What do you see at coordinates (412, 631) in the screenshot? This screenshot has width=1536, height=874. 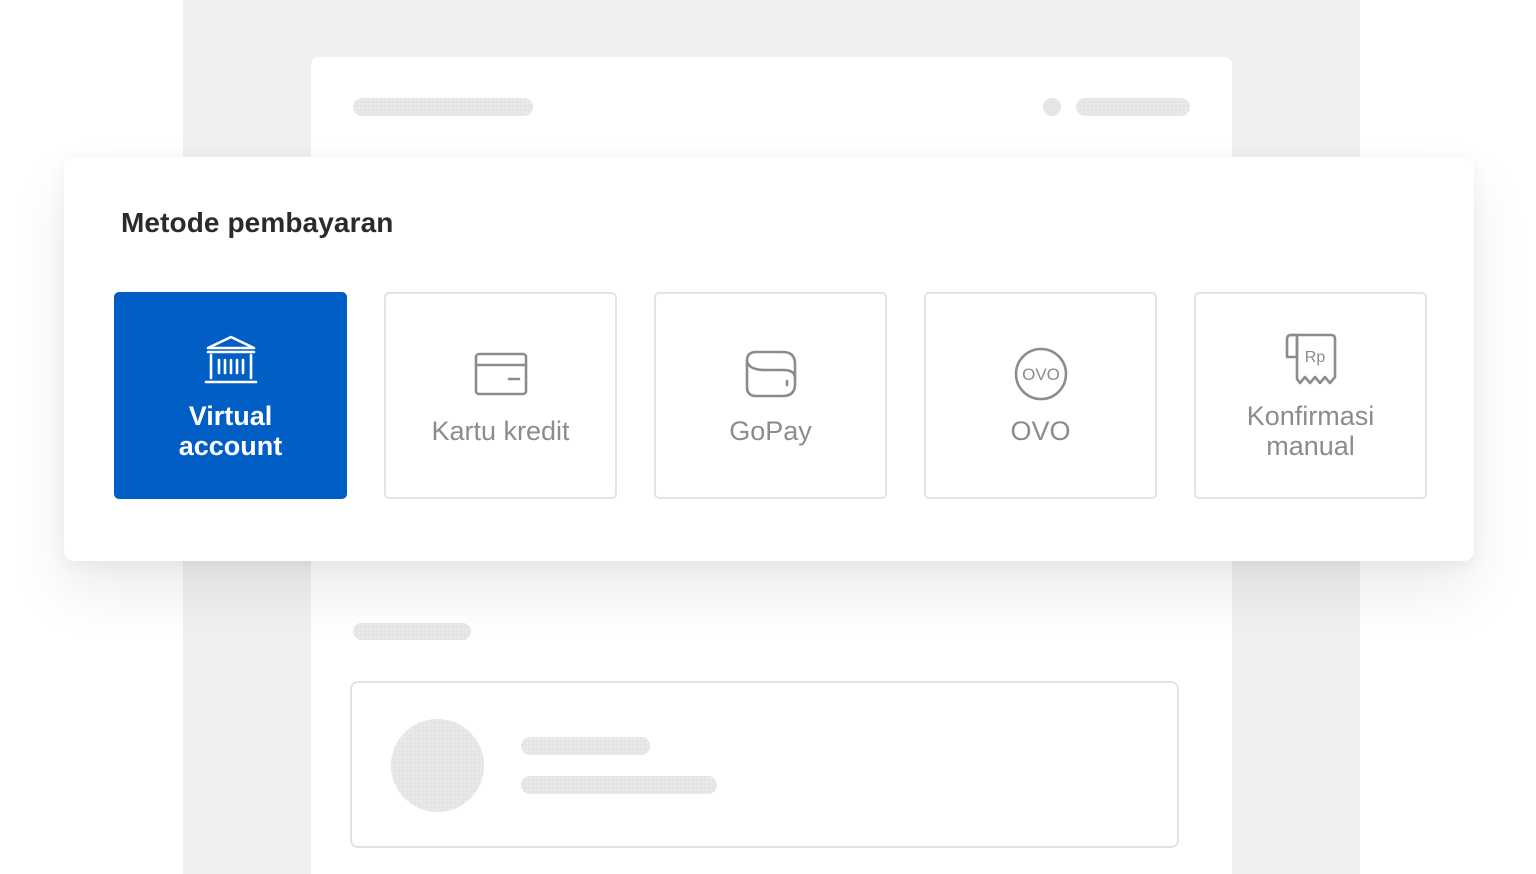 I see `skeleton-section-title` at bounding box center [412, 631].